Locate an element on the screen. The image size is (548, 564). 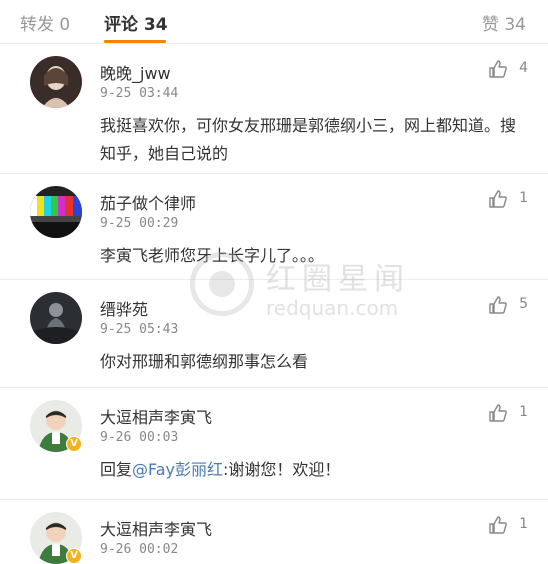
comment-time: 9-26 00:03 is located at coordinates (139, 437).